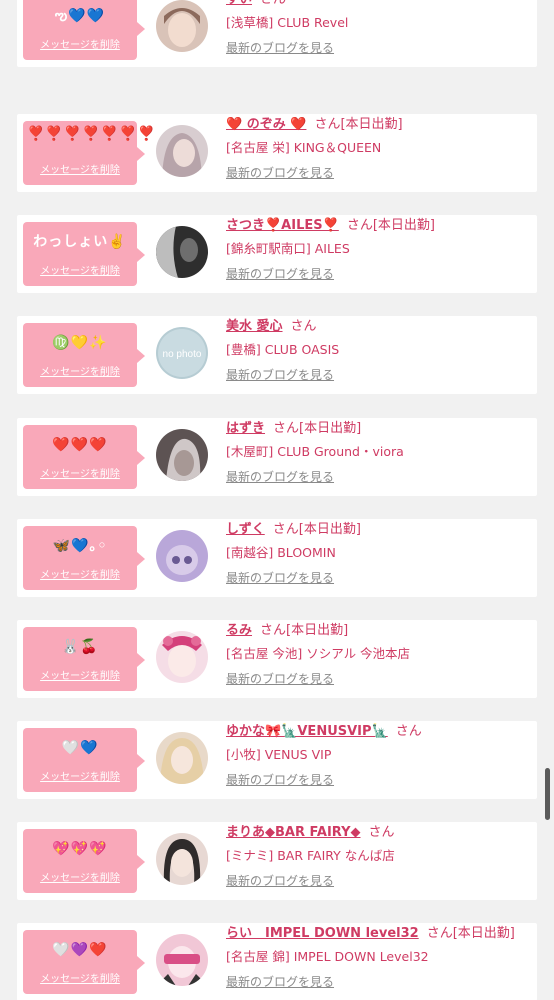 The width and height of the screenshot is (554, 1000). I want to click on name-line: しずく さん[本日出勤], so click(293, 530).